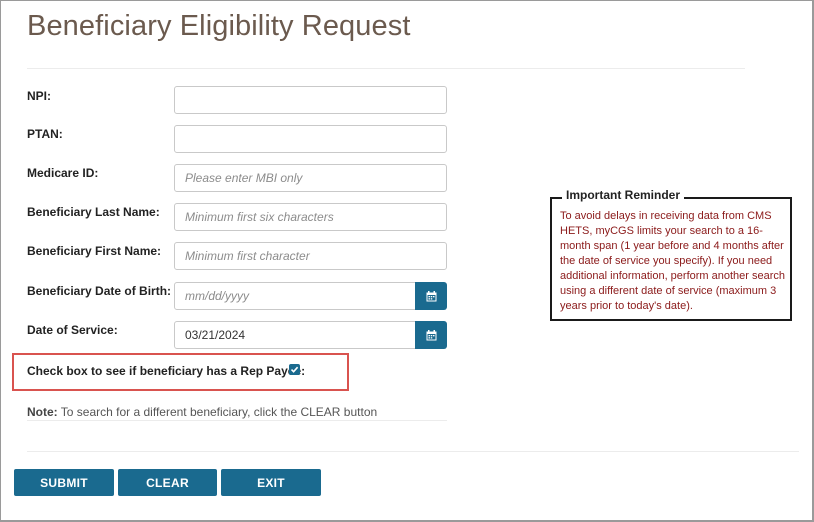 The width and height of the screenshot is (814, 522). What do you see at coordinates (45, 134) in the screenshot?
I see `ptan-label: PTAN:` at bounding box center [45, 134].